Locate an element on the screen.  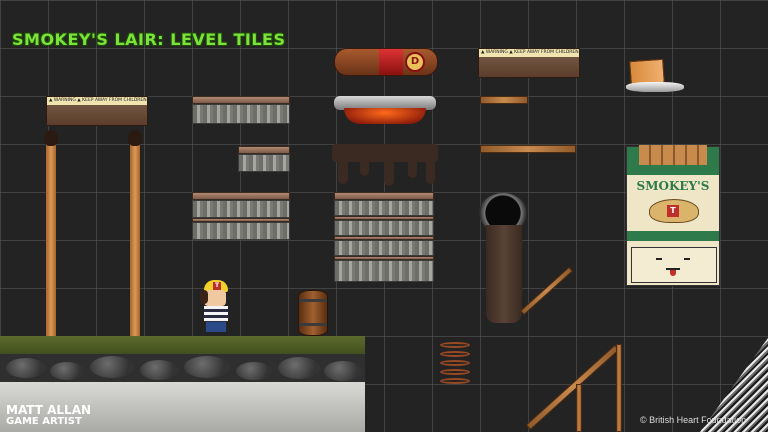
pack-brand: SMOKEY'S is located at coordinates (673, 186).